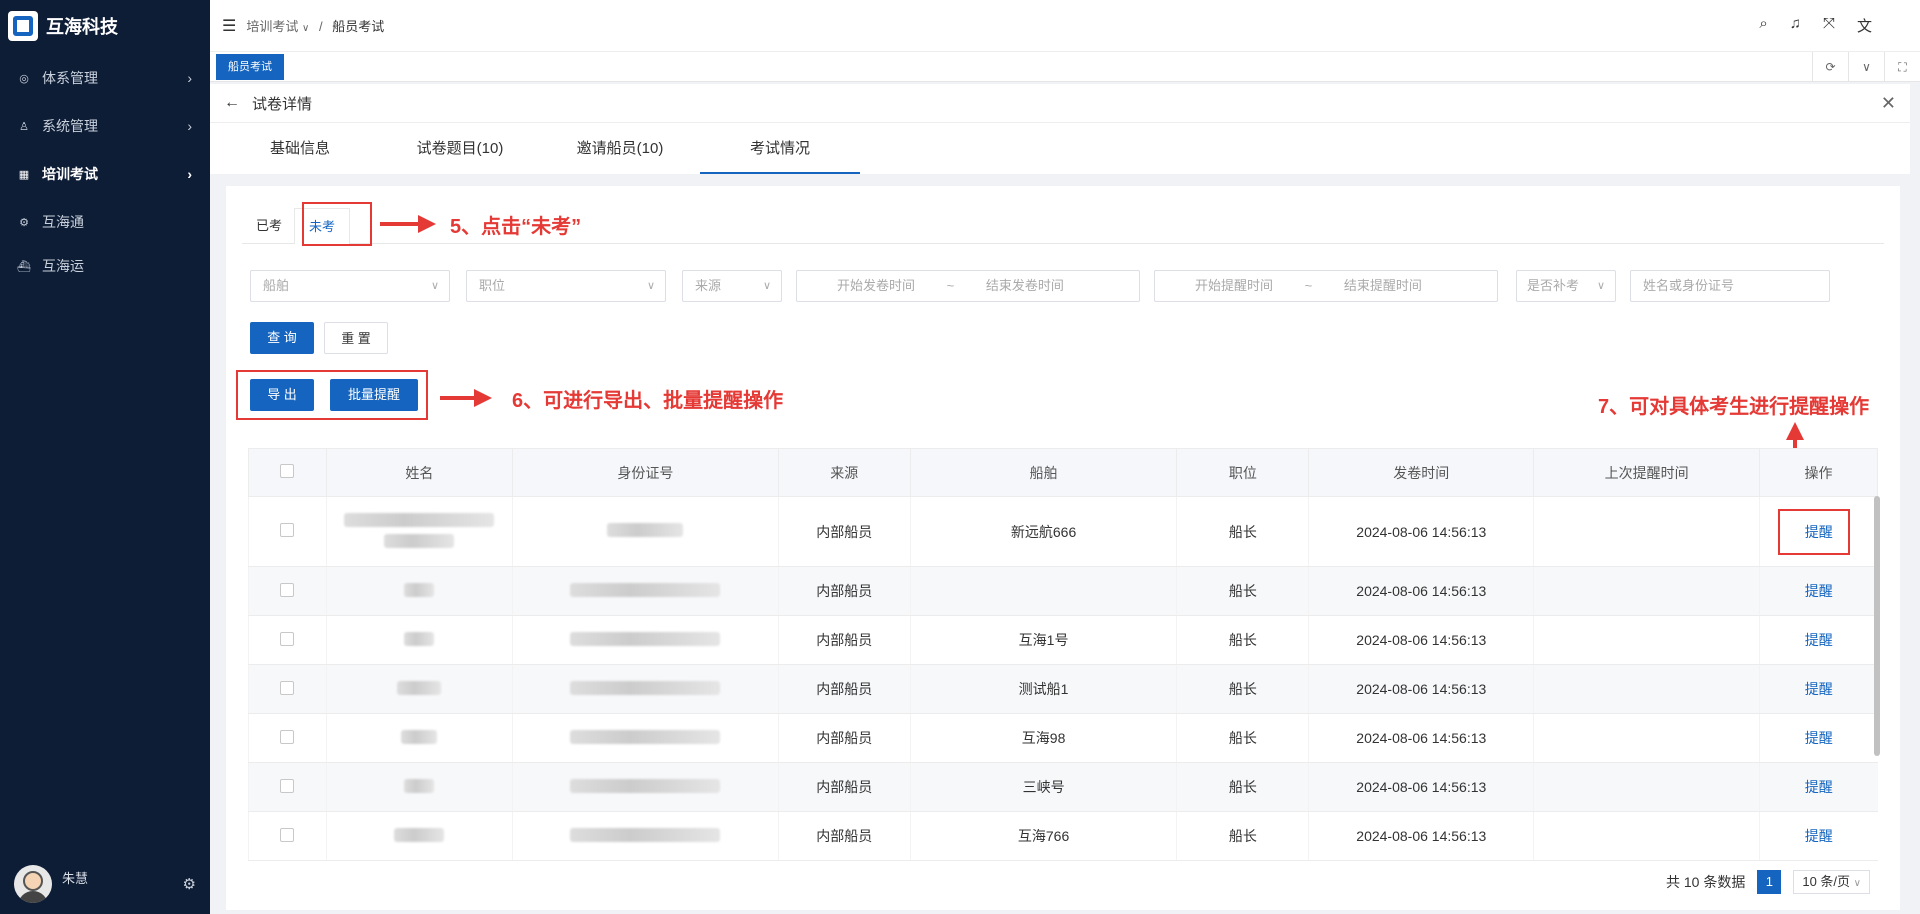  Describe the element at coordinates (105, 78) in the screenshot. I see `sidebar-item-system: ◎ 体系管理 ›` at that location.